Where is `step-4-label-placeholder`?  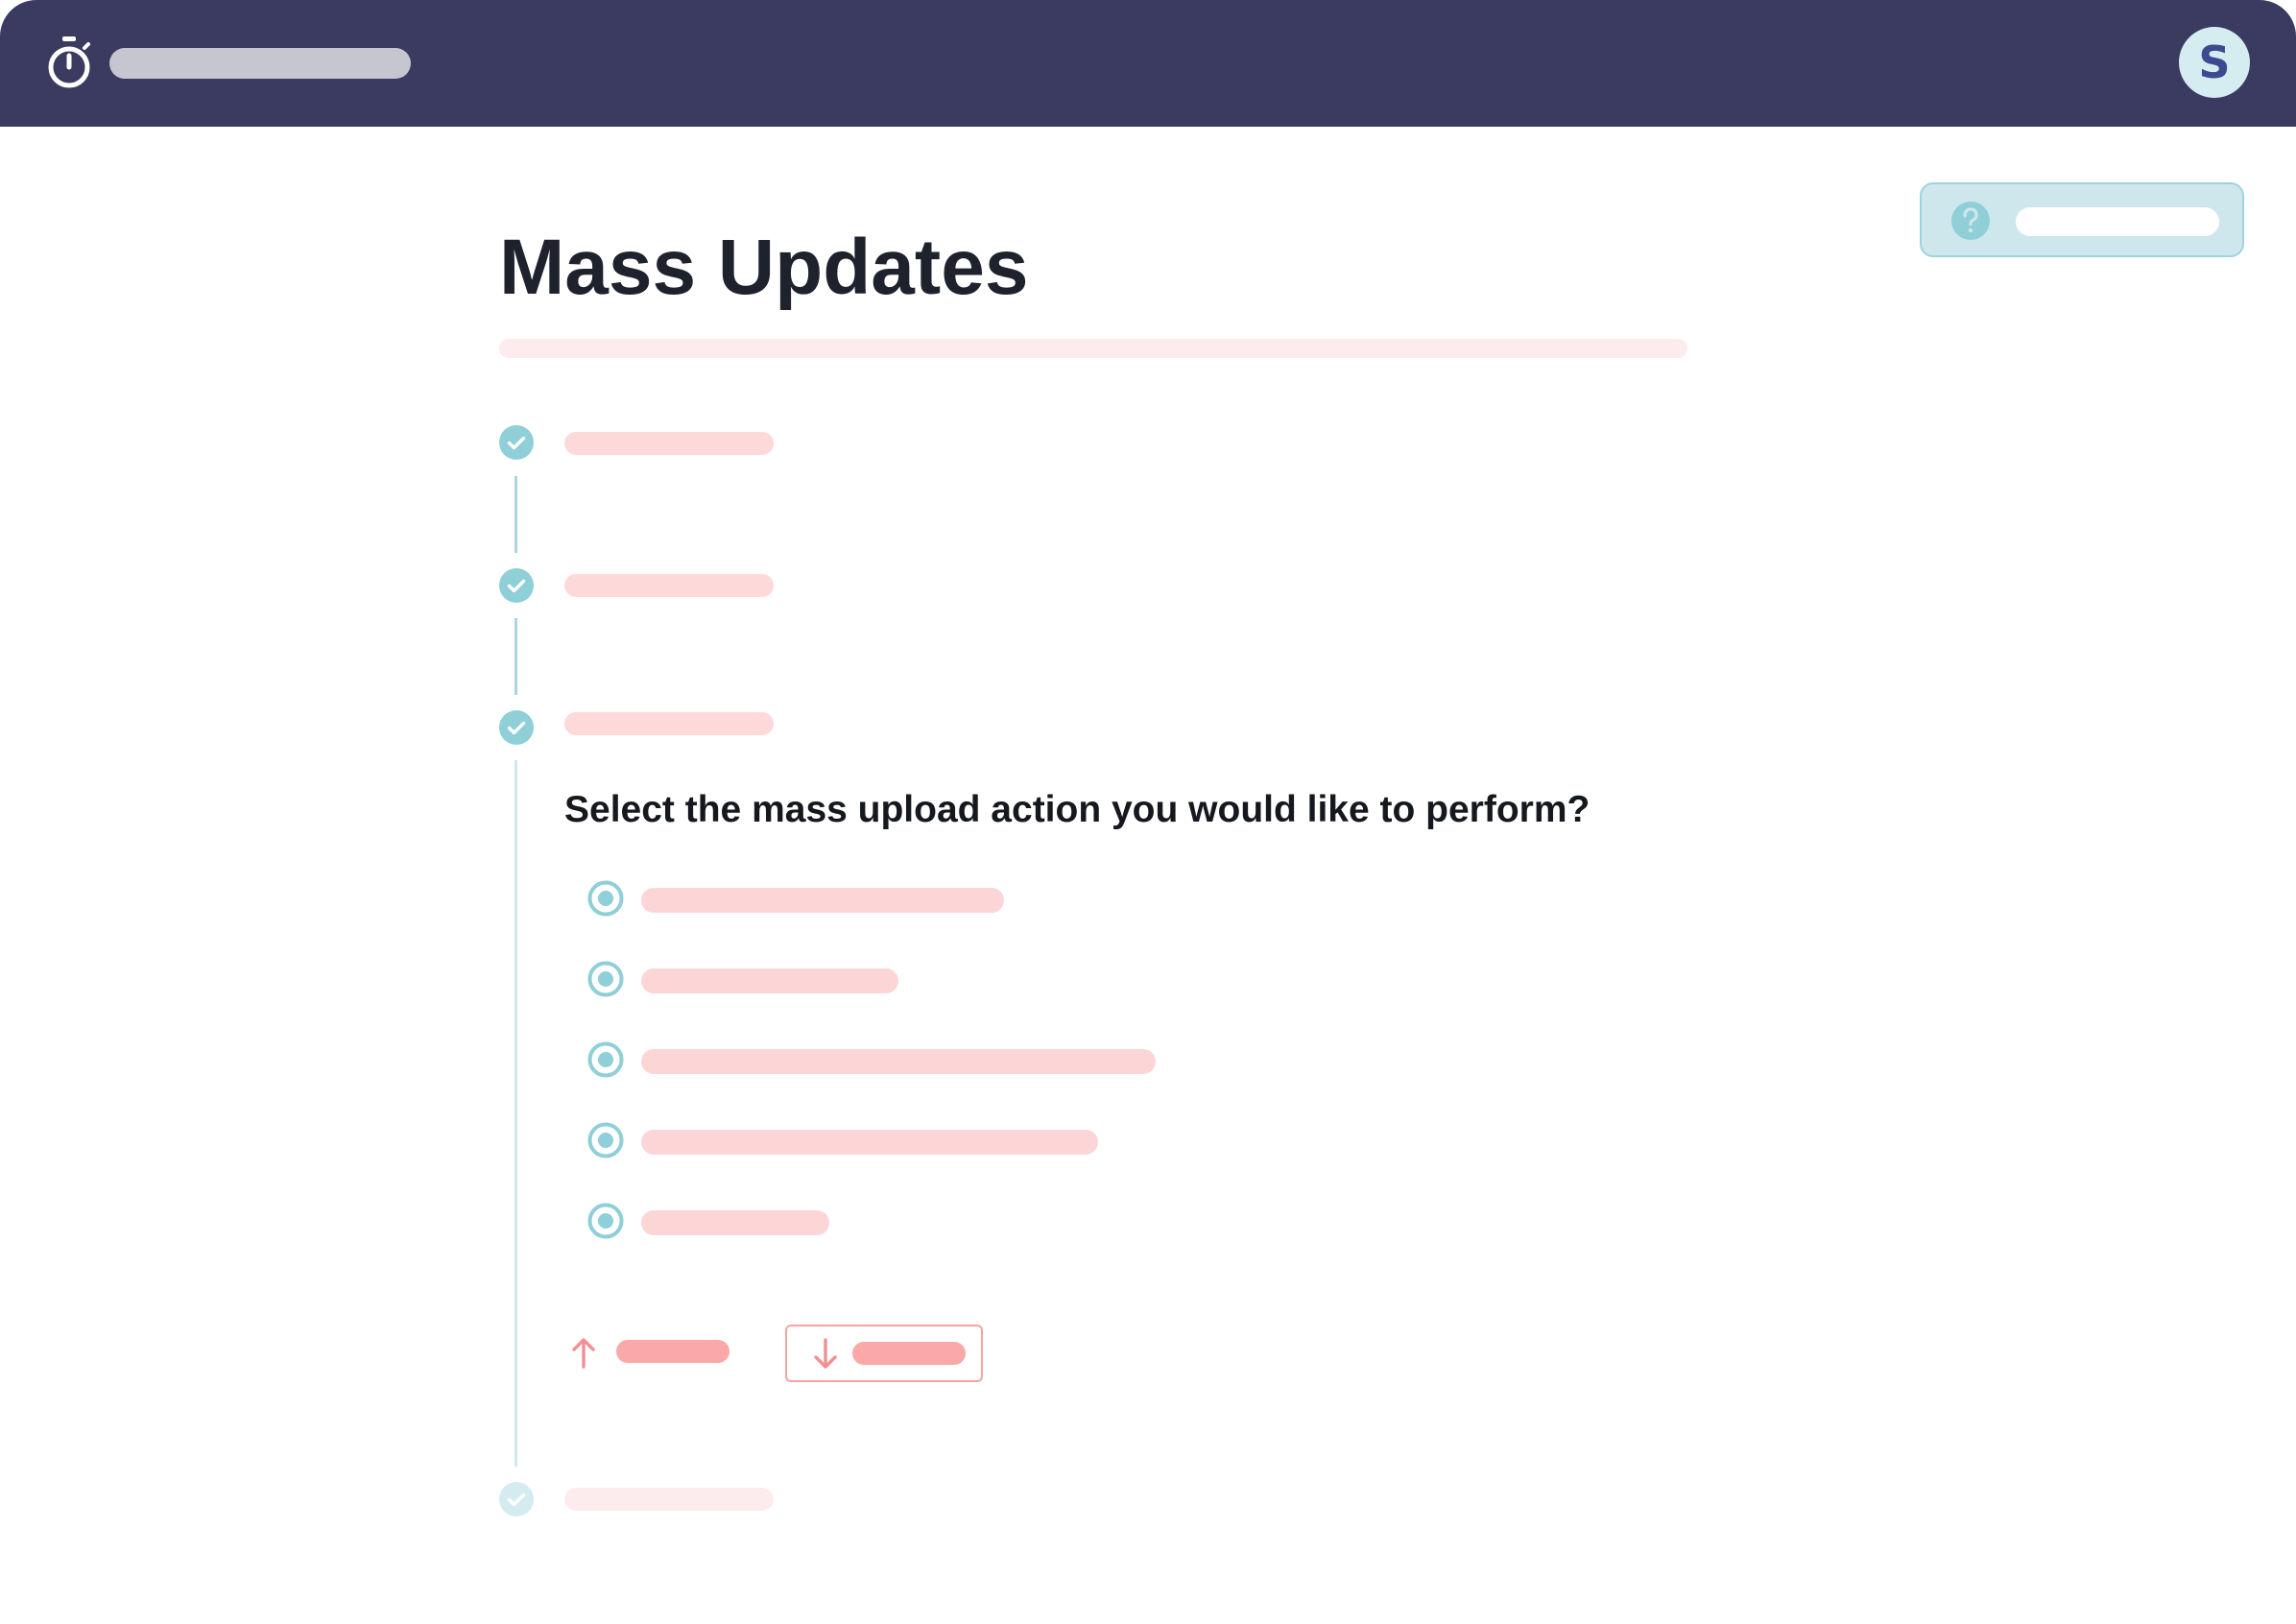
step-4-label-placeholder is located at coordinates (669, 1500).